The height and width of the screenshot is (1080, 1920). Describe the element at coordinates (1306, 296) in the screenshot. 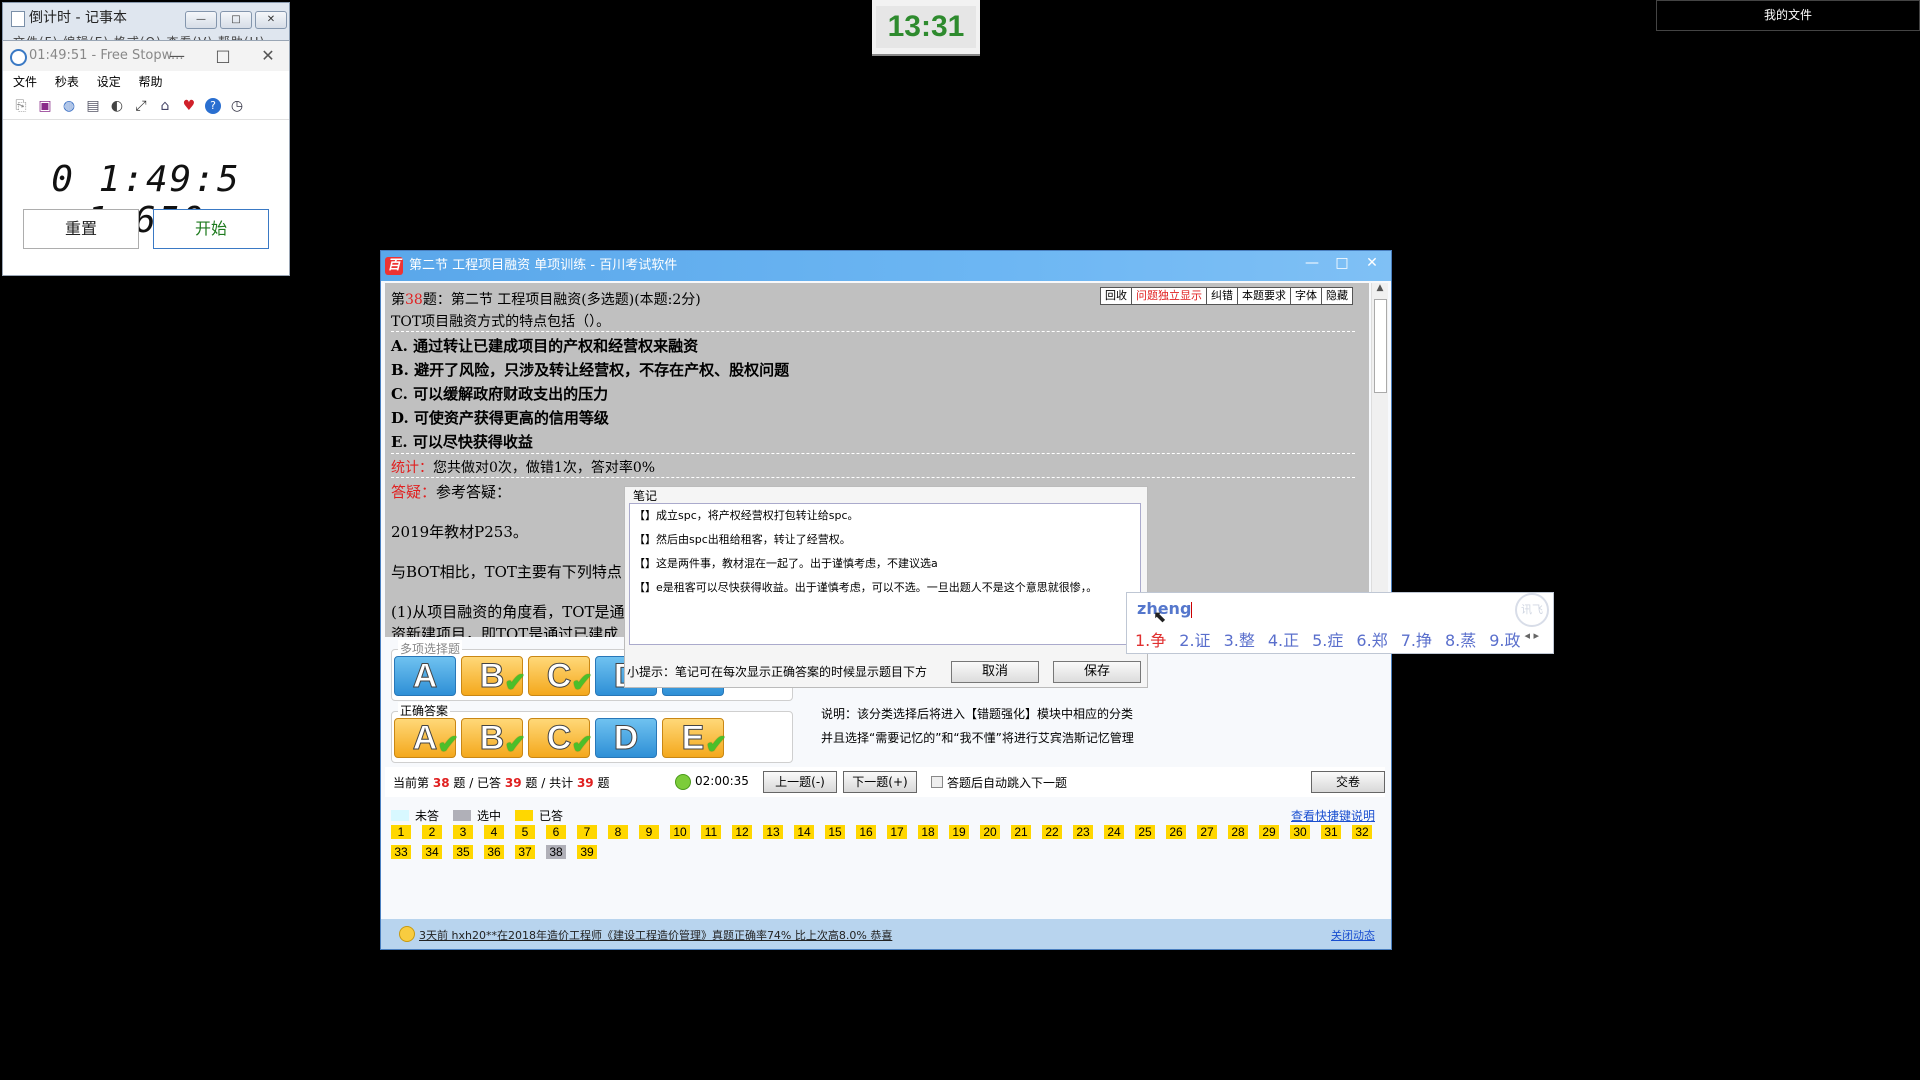

I see `font-button: 字体` at that location.